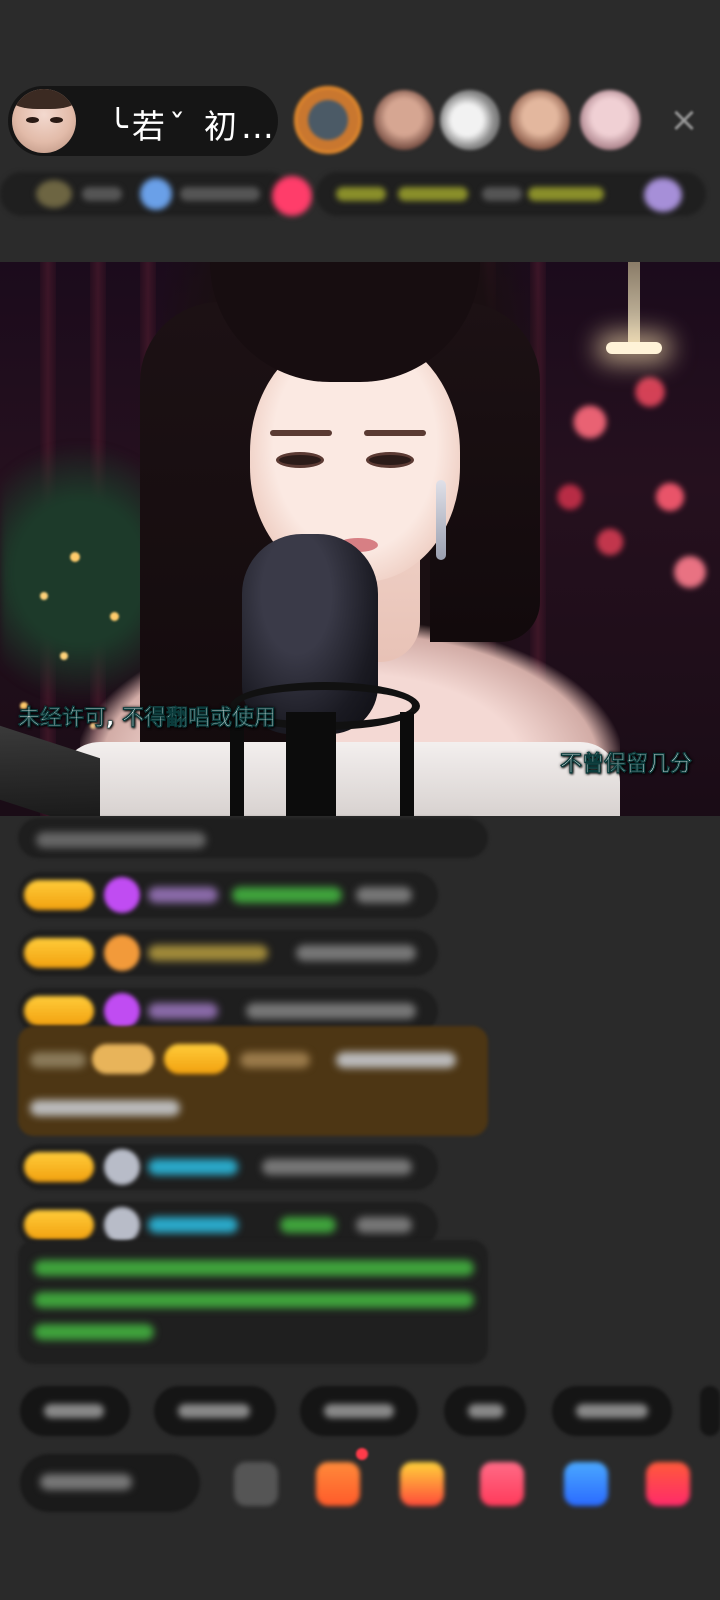 Image resolution: width=720 pixels, height=1600 pixels. Describe the element at coordinates (634, 304) in the screenshot. I see `lamp-stem` at that location.